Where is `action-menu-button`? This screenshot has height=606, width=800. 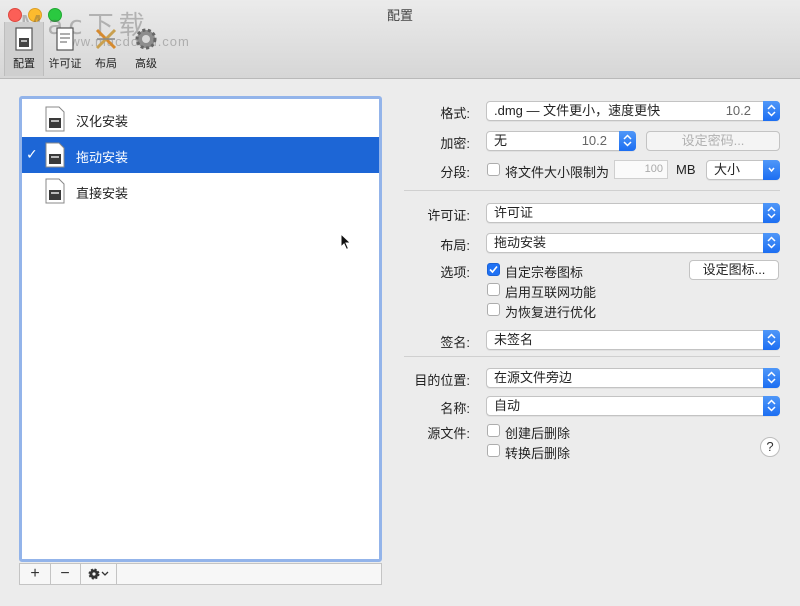
action-menu-button is located at coordinates (98, 574).